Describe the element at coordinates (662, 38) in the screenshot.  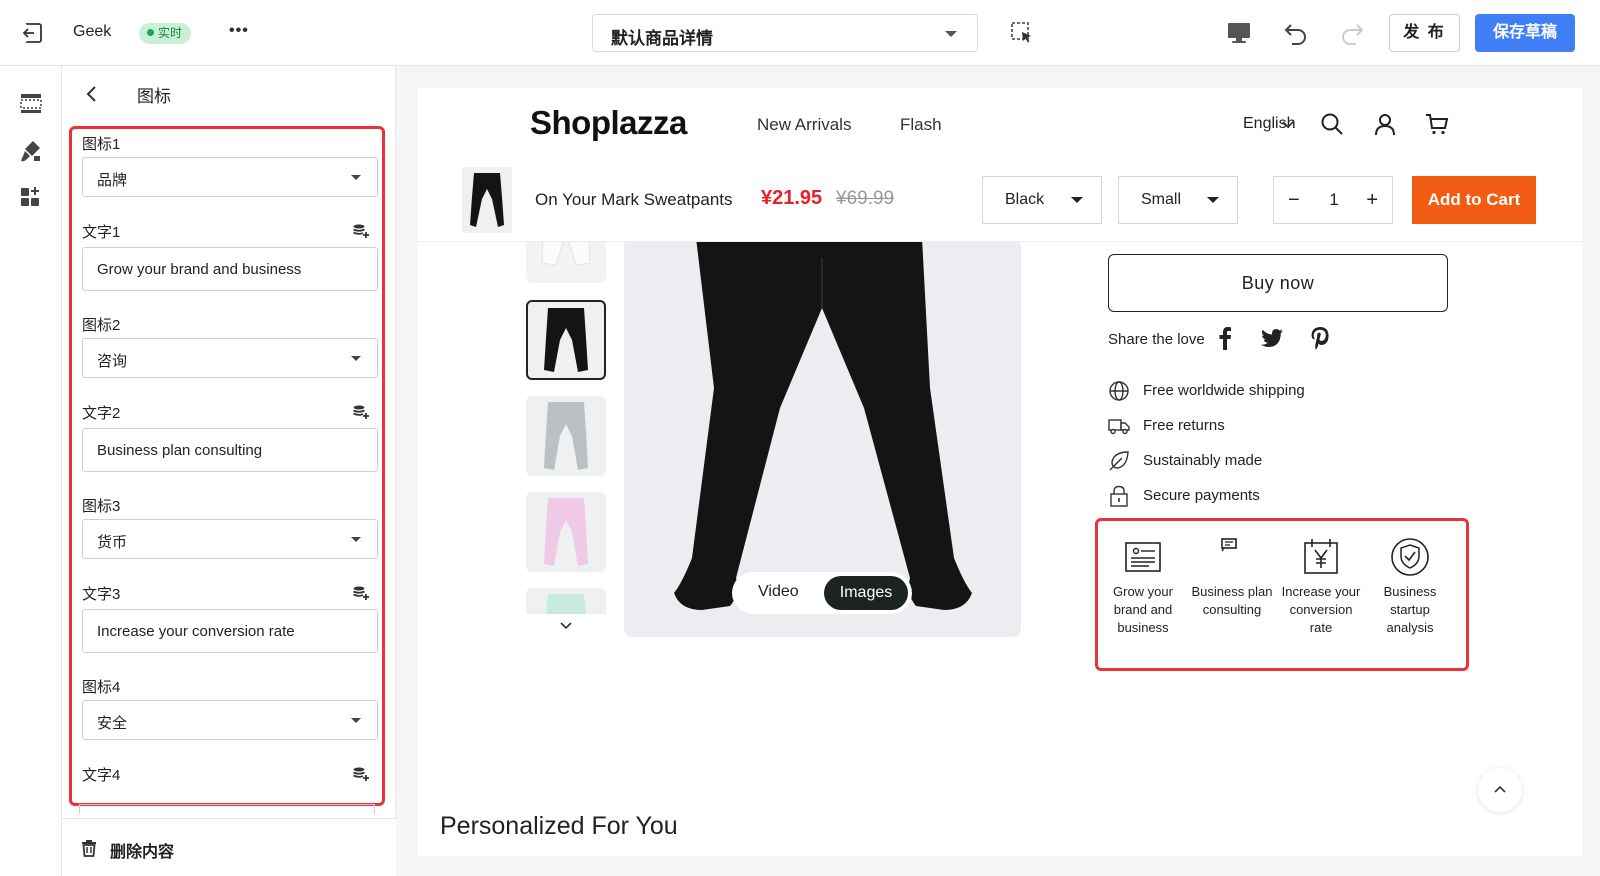
I see `page-template-value: 默认商品详情` at that location.